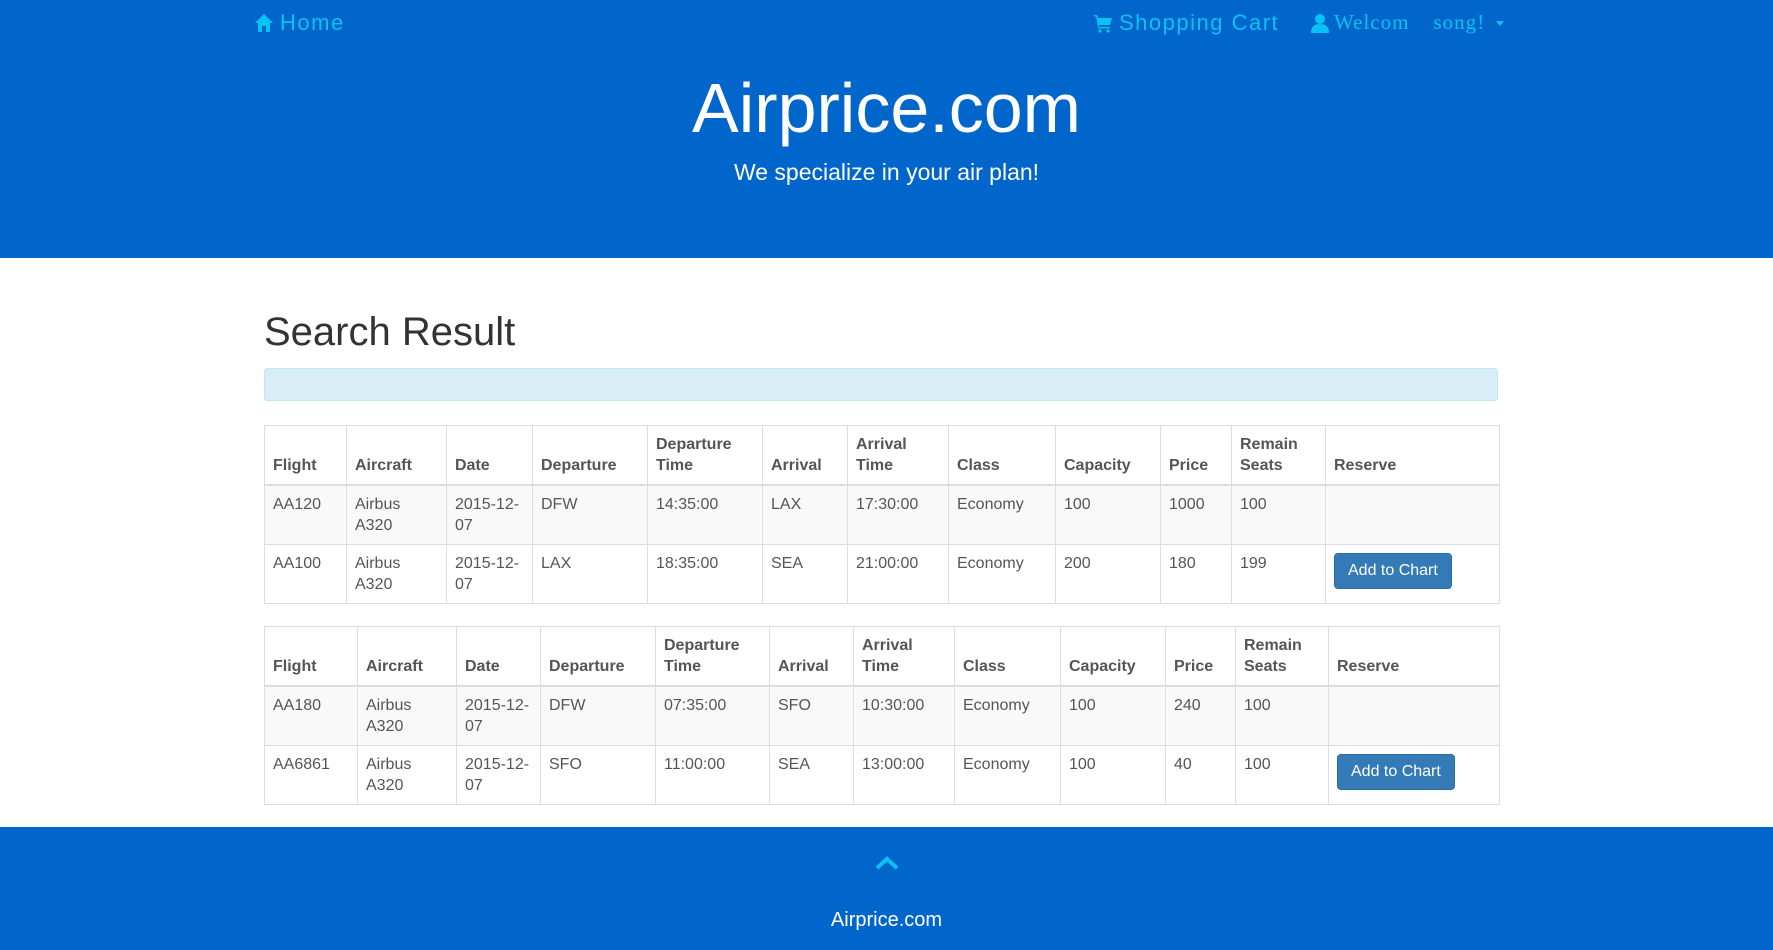  What do you see at coordinates (1320, 23) in the screenshot?
I see `user-icon` at bounding box center [1320, 23].